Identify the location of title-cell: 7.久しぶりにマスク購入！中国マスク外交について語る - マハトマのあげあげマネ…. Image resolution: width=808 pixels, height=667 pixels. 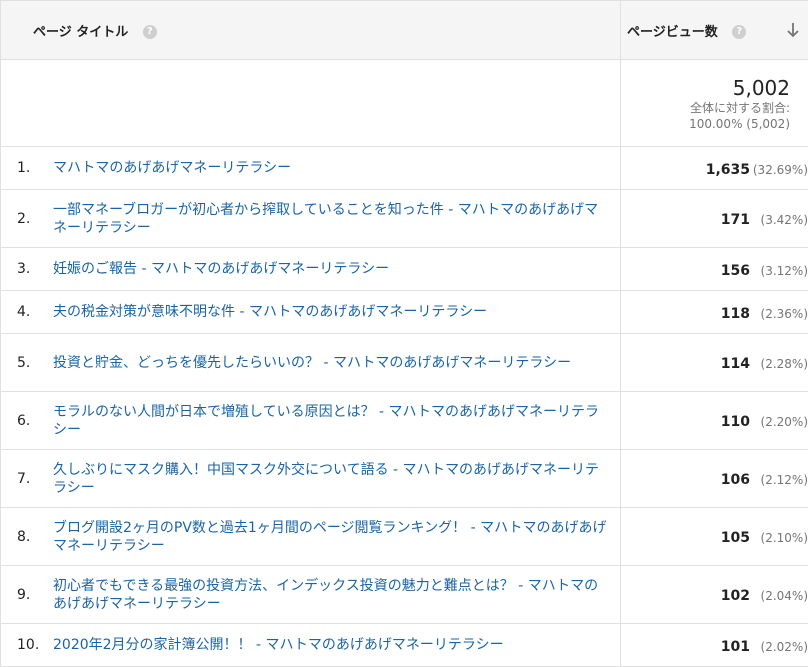
(311, 479).